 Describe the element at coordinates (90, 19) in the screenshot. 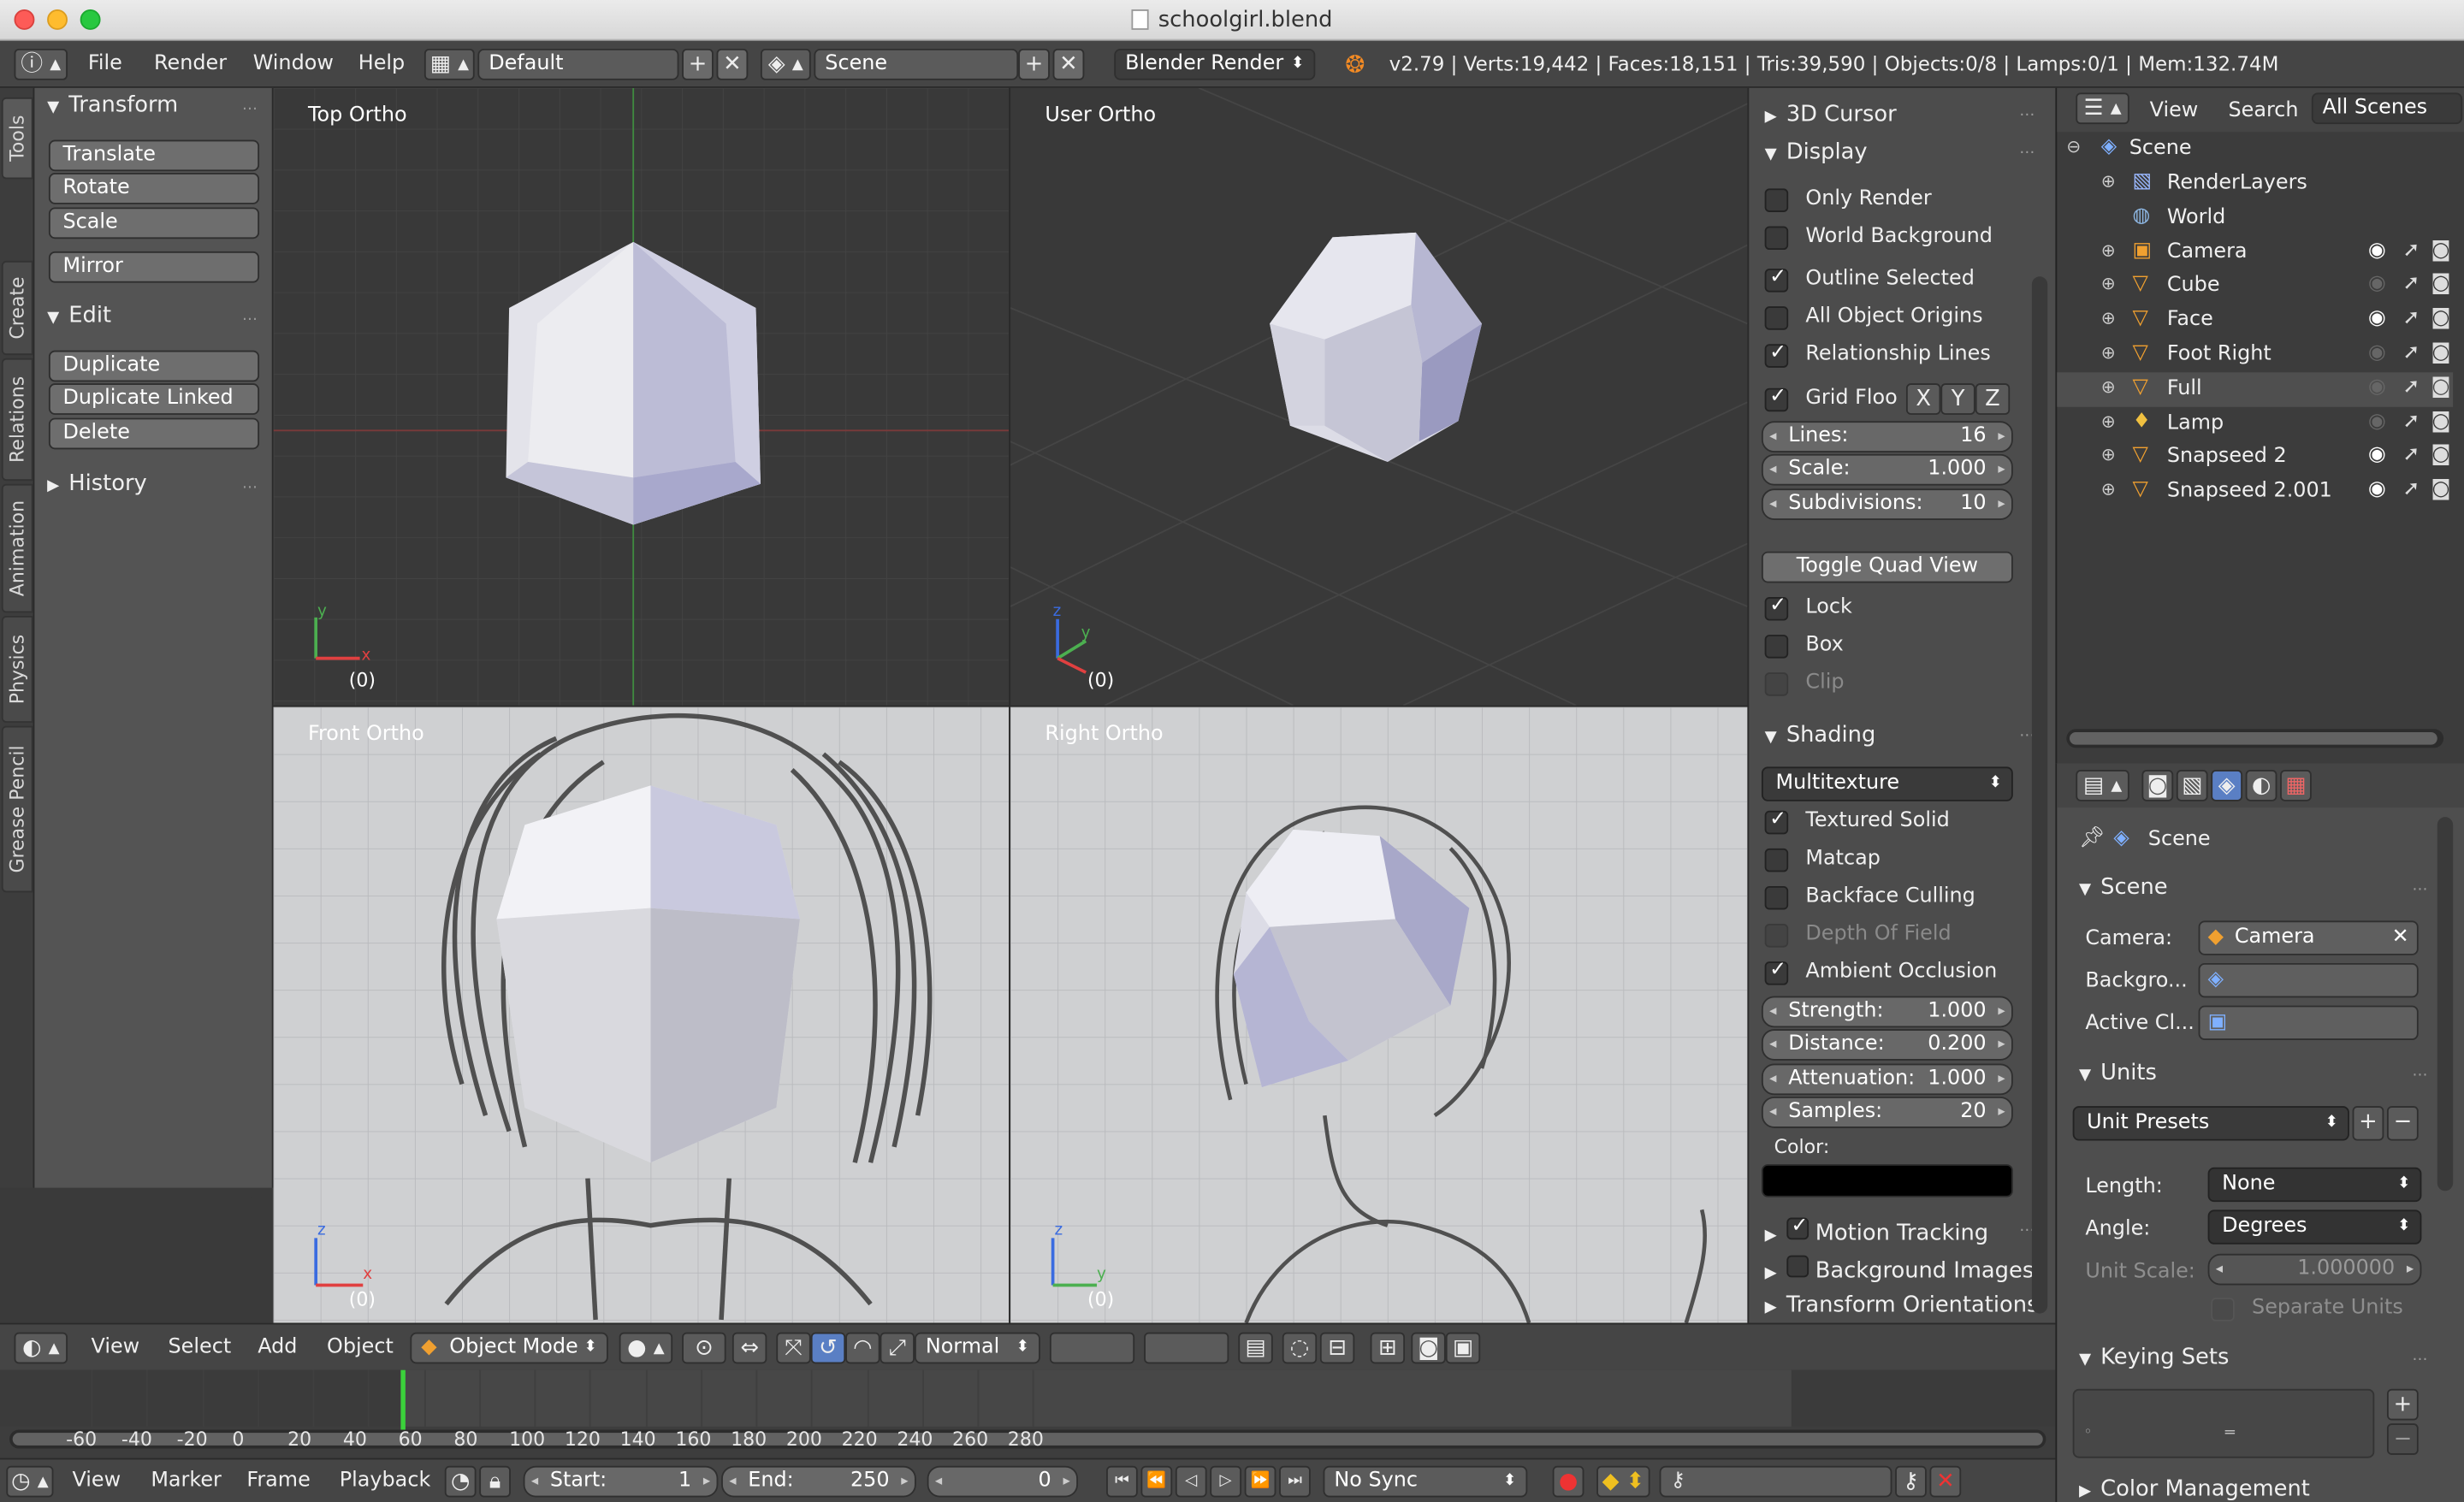

I see `zoom-window-button` at that location.